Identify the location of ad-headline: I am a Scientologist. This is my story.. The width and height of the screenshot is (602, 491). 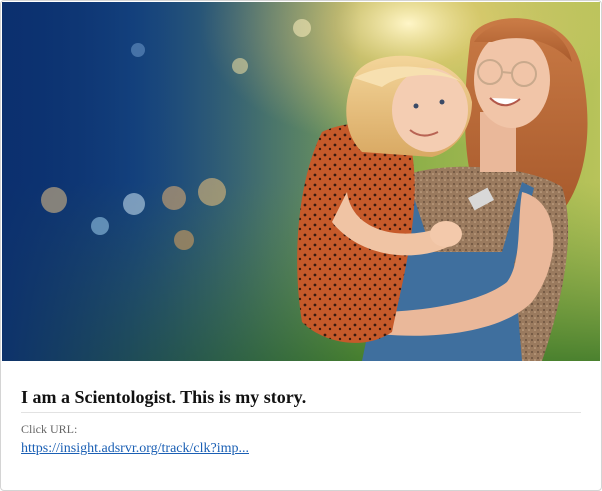
(301, 399).